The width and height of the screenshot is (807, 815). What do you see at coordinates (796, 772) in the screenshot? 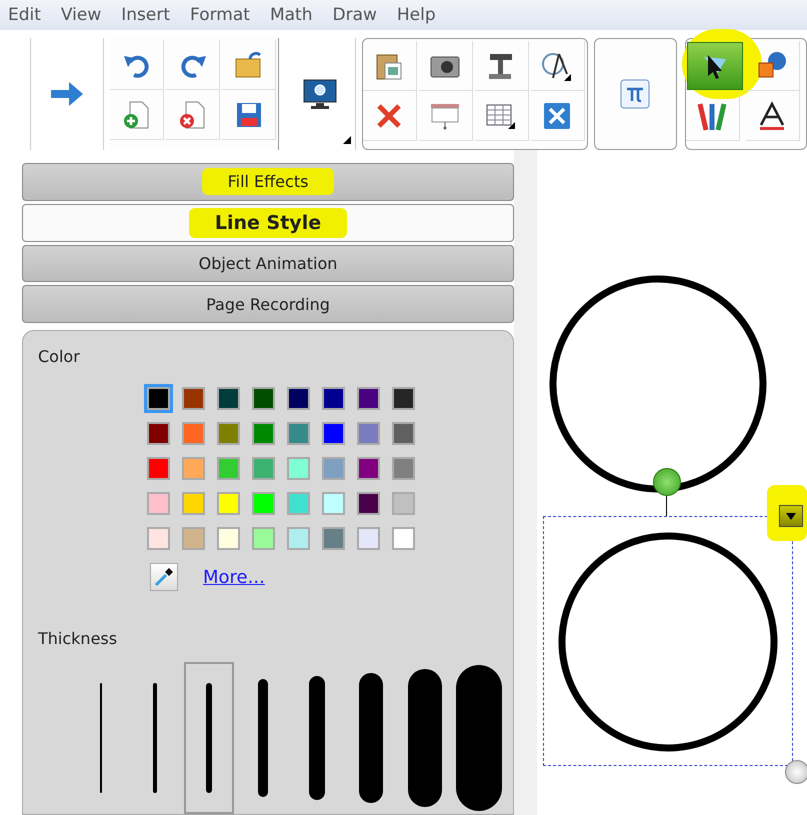
I see `resize-handle` at bounding box center [796, 772].